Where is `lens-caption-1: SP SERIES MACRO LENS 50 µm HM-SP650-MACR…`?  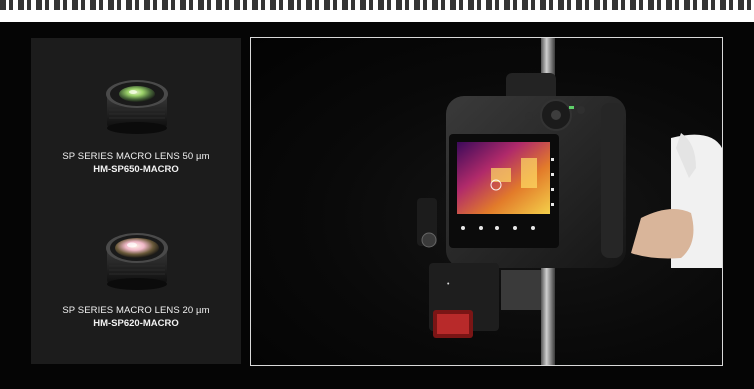
lens-caption-1: SP SERIES MACRO LENS 50 µm HM-SP650-MACR… is located at coordinates (136, 163).